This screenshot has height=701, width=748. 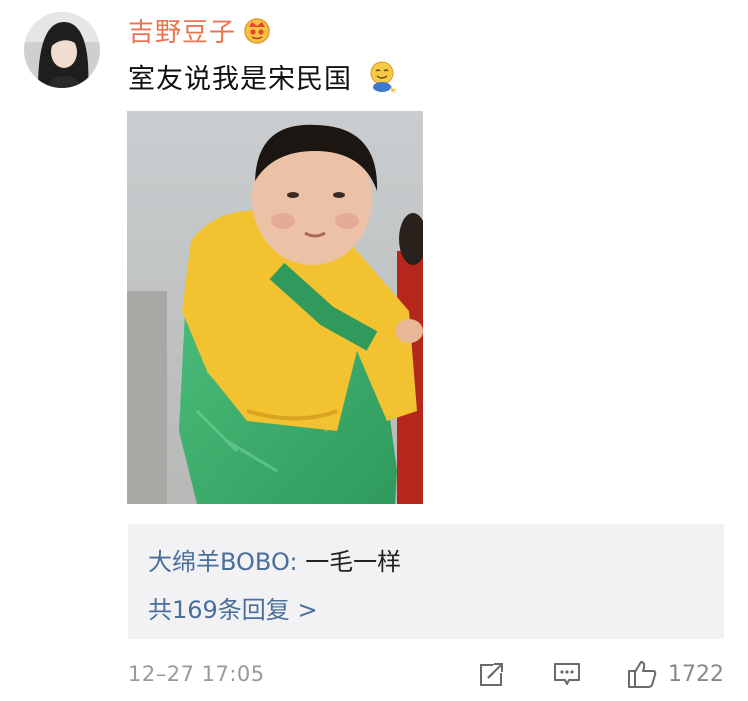 I want to click on comment-text: 室友说我是宋民国, so click(x=240, y=79).